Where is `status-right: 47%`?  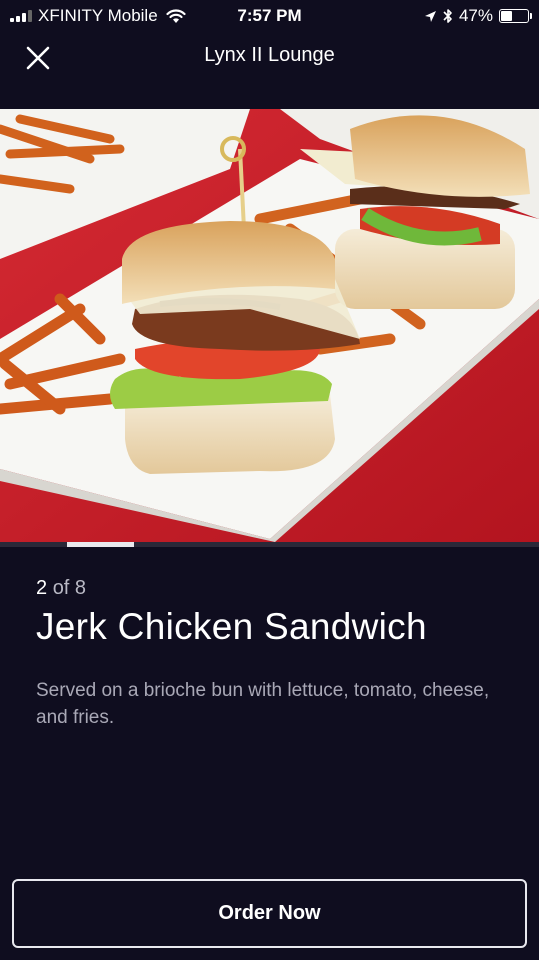
status-right: 47% is located at coordinates (478, 16).